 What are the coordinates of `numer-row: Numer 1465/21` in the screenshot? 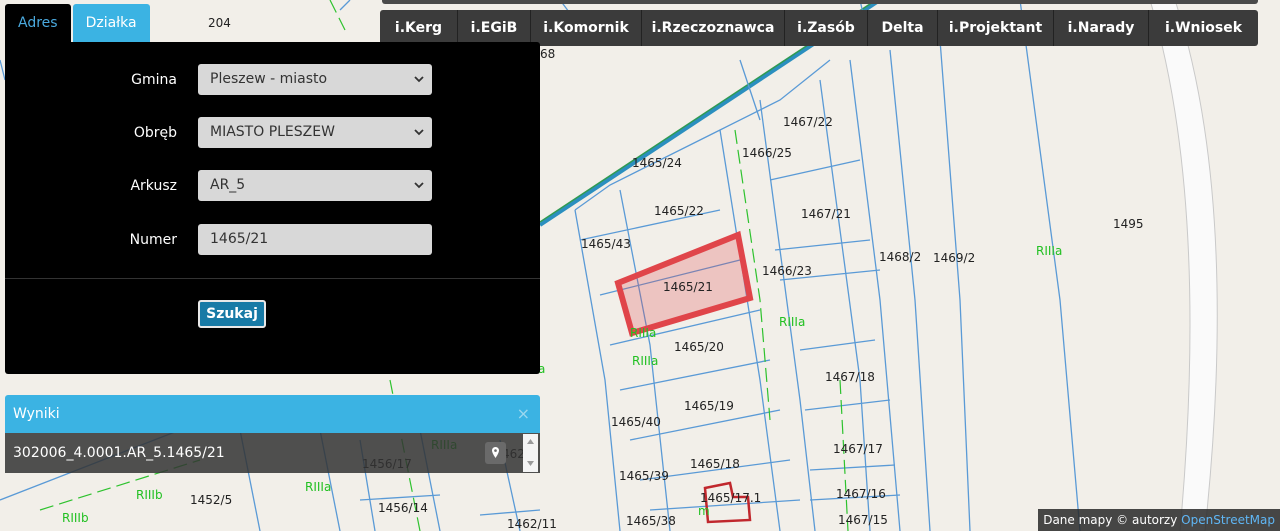 It's located at (272, 240).